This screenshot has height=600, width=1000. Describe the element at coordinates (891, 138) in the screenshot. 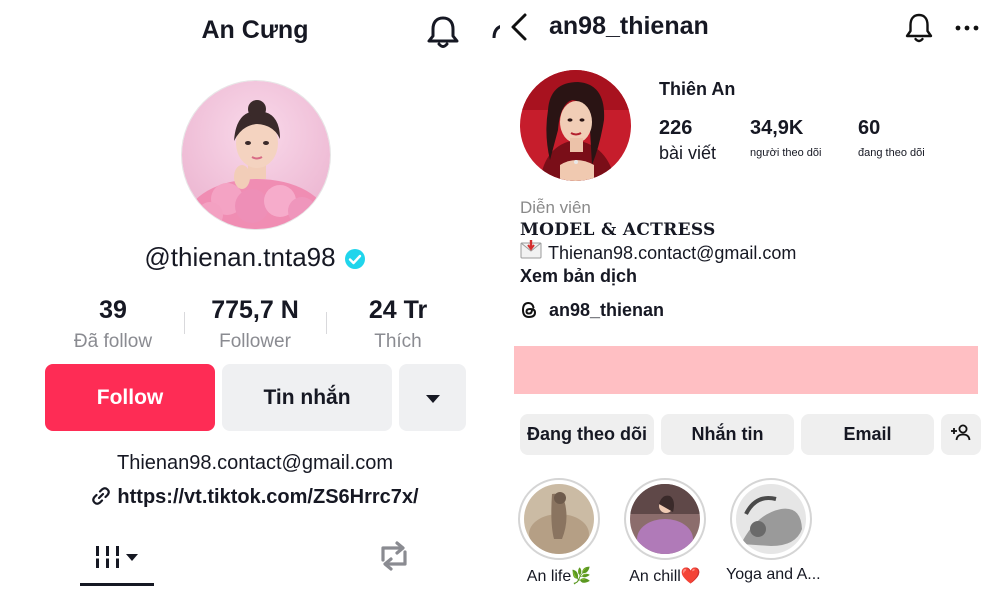

I see `stat-following: 60 đang theo dõi` at that location.